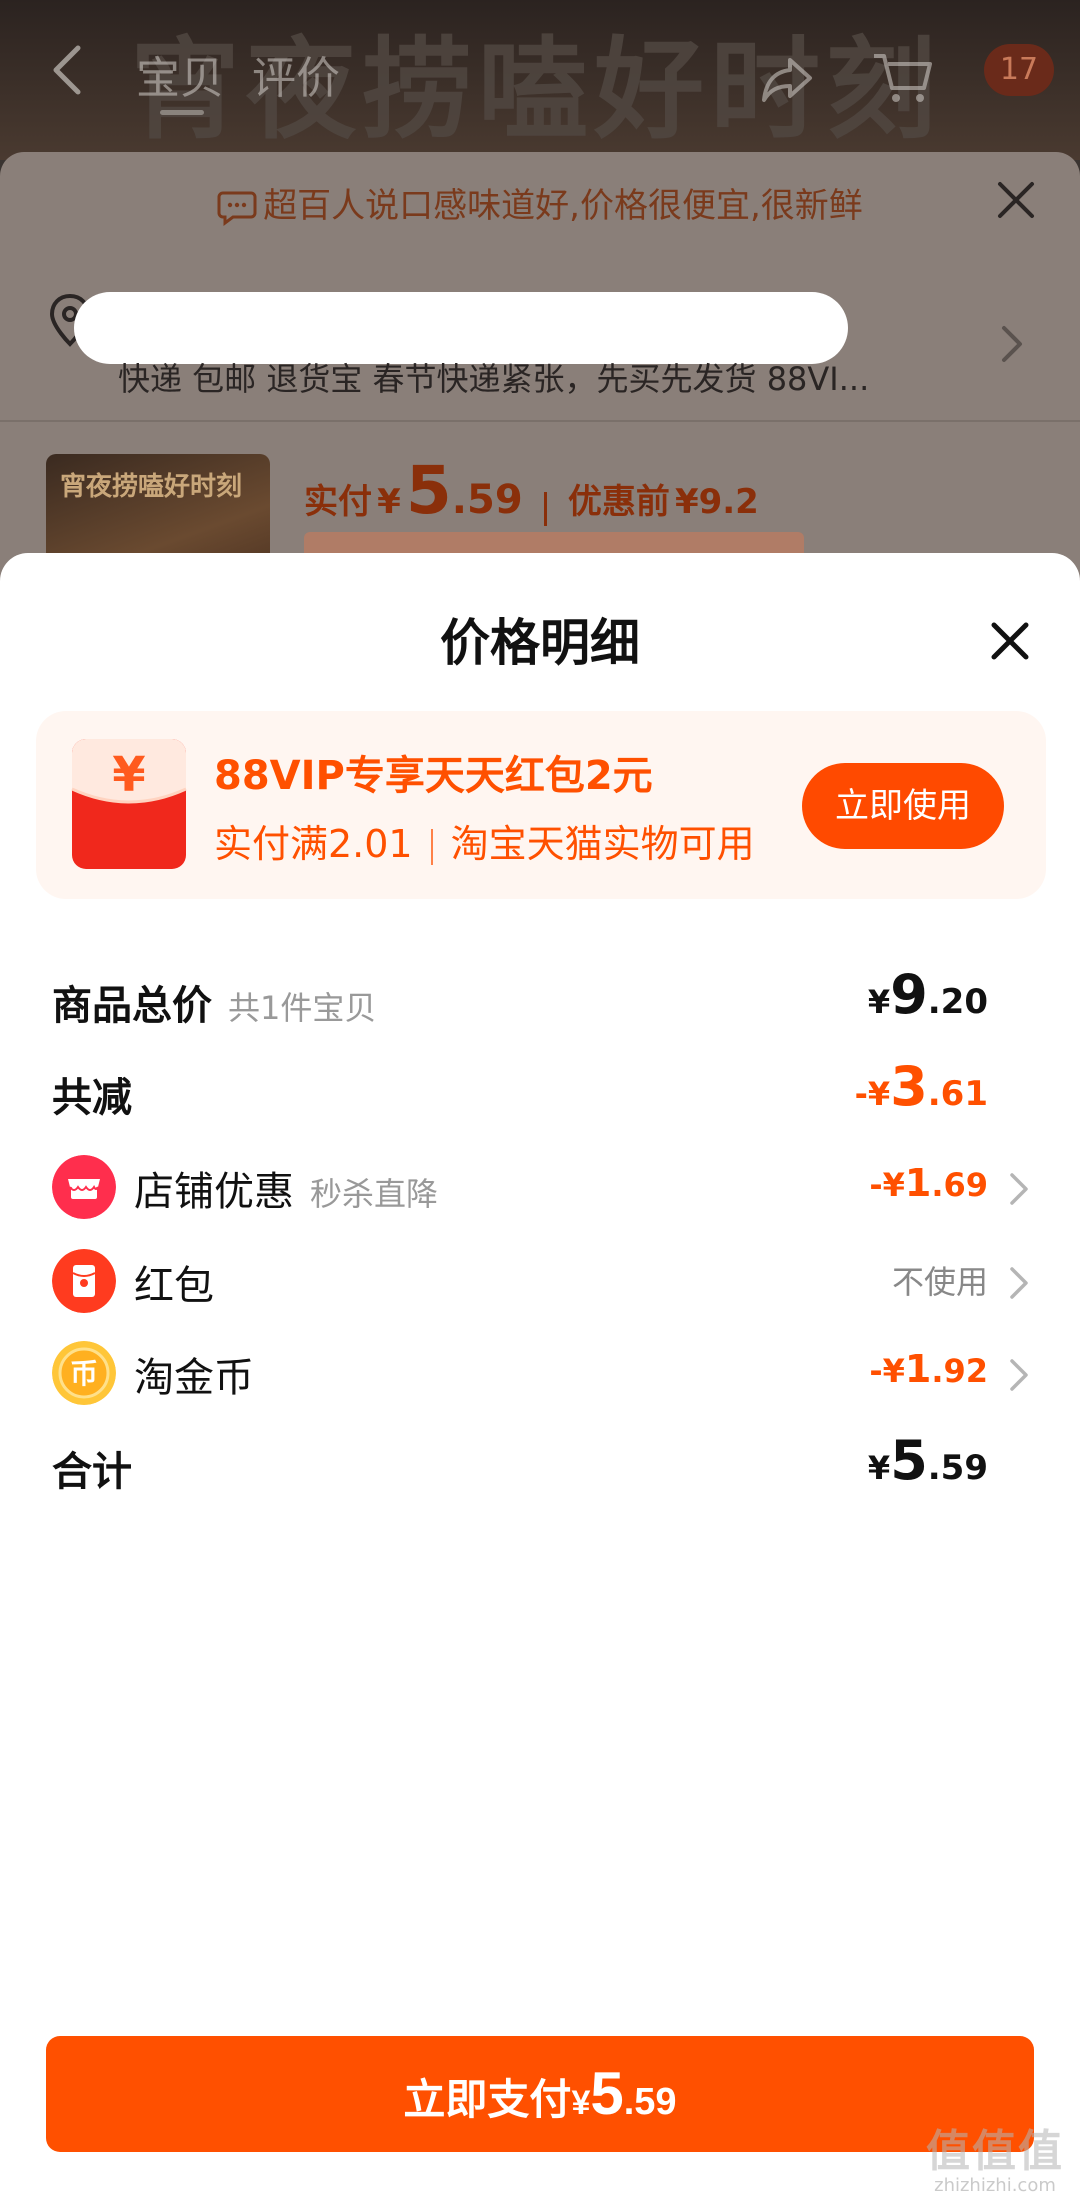 Image resolution: width=1080 pixels, height=2197 pixels. I want to click on red-envelope-icon: ¥, so click(129, 804).